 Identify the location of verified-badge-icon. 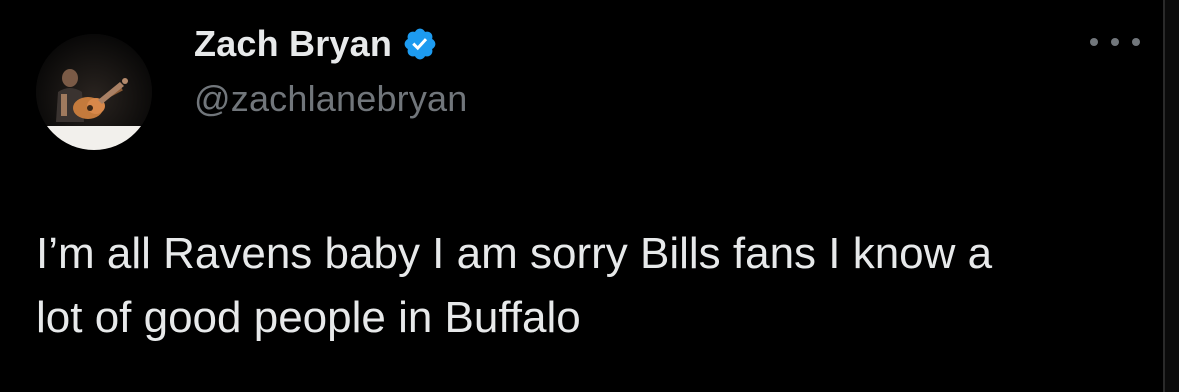
(420, 44).